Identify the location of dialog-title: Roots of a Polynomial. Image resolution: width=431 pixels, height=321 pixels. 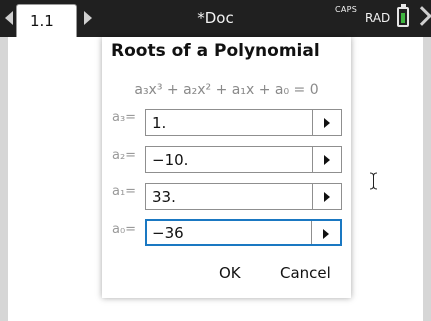
(215, 51).